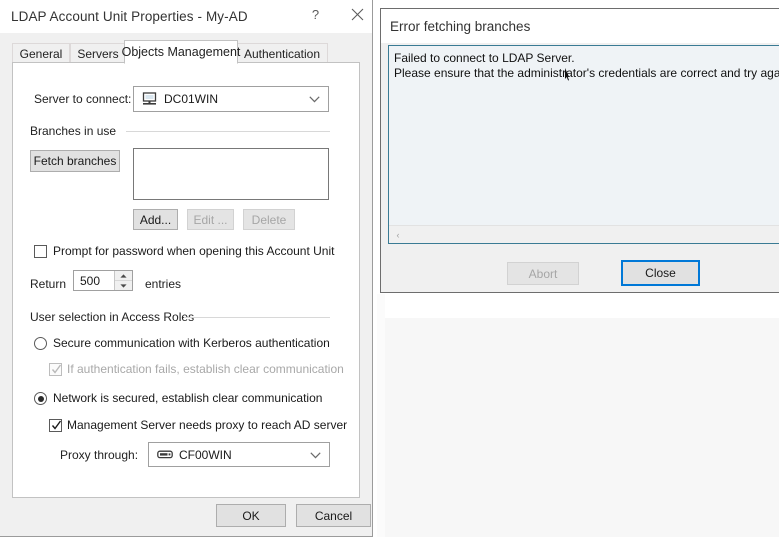  I want to click on close-icon, so click(357, 14).